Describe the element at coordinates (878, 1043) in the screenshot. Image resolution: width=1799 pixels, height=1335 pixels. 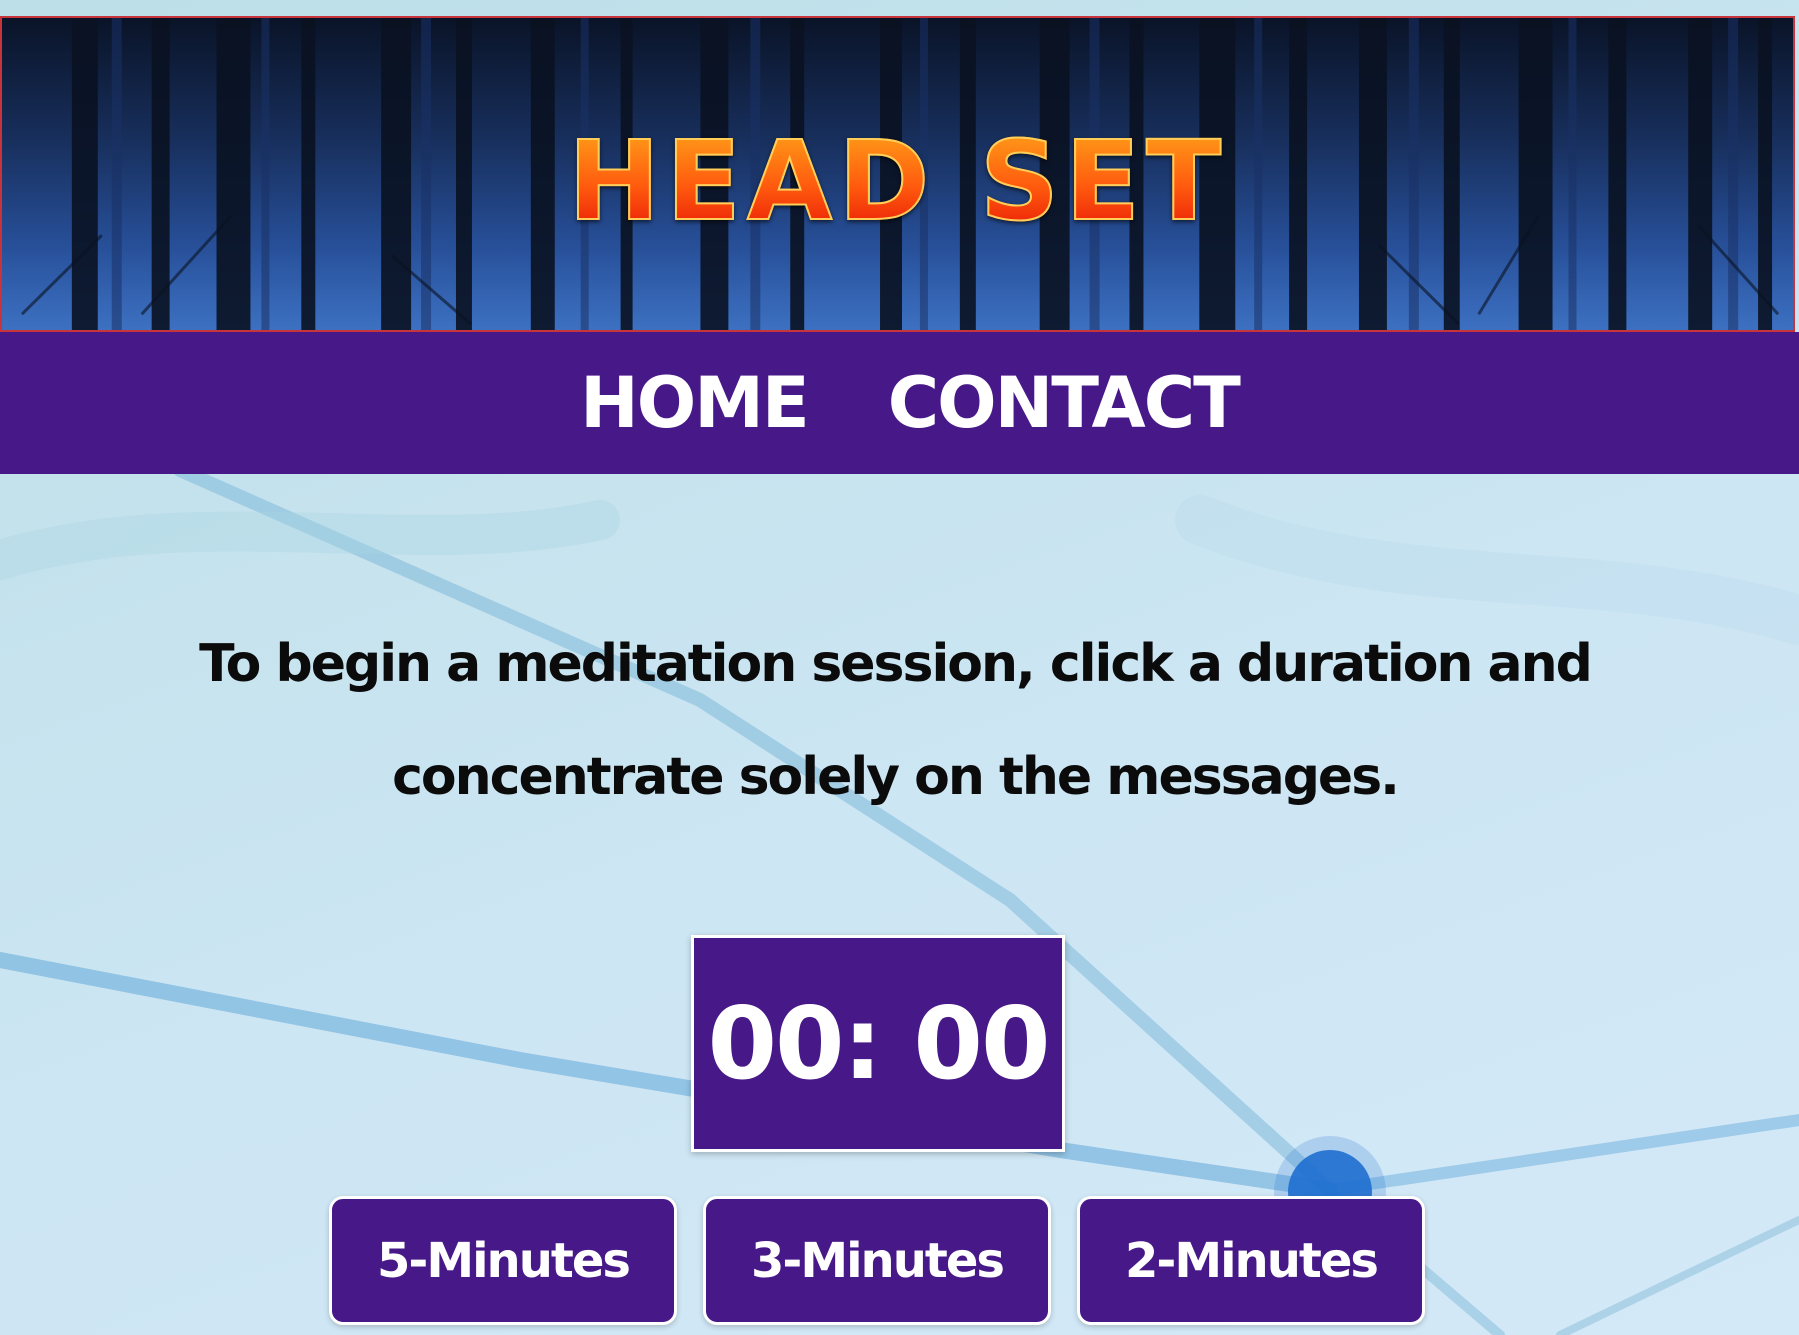
I see `timer-display: 00` at that location.